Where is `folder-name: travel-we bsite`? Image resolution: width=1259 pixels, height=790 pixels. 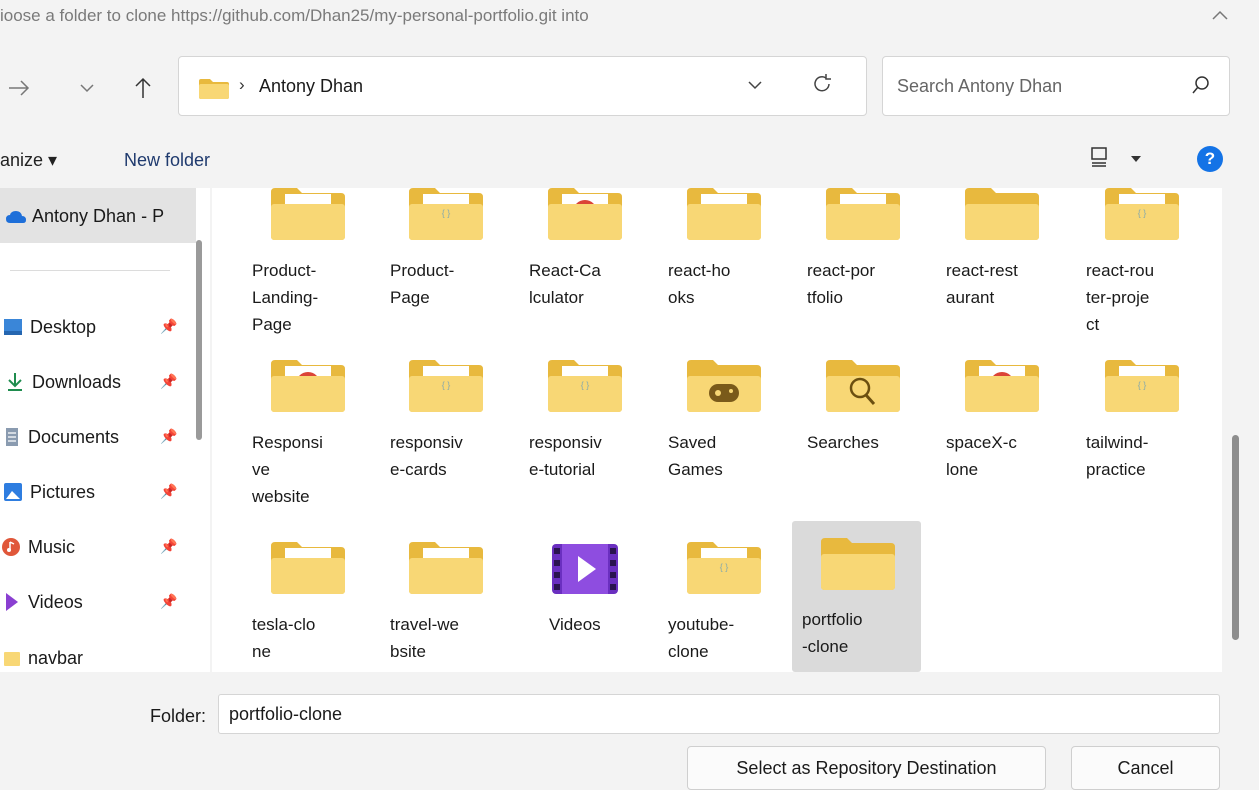 folder-name: travel-we bsite is located at coordinates (424, 638).